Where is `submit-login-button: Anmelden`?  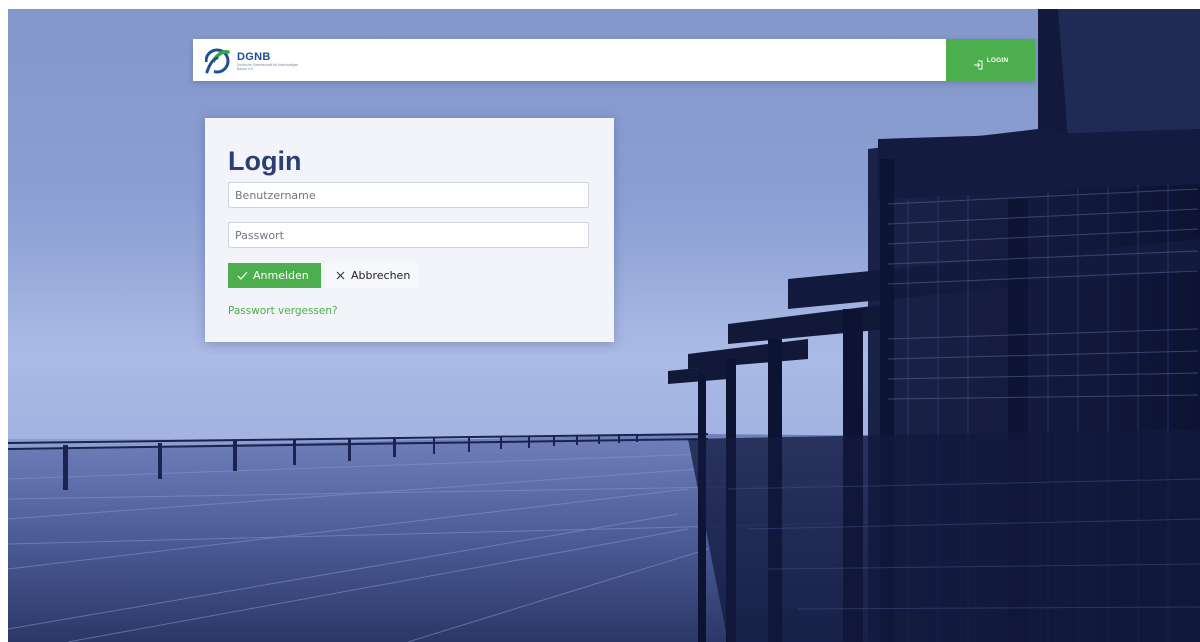
submit-login-button: Anmelden is located at coordinates (274, 275).